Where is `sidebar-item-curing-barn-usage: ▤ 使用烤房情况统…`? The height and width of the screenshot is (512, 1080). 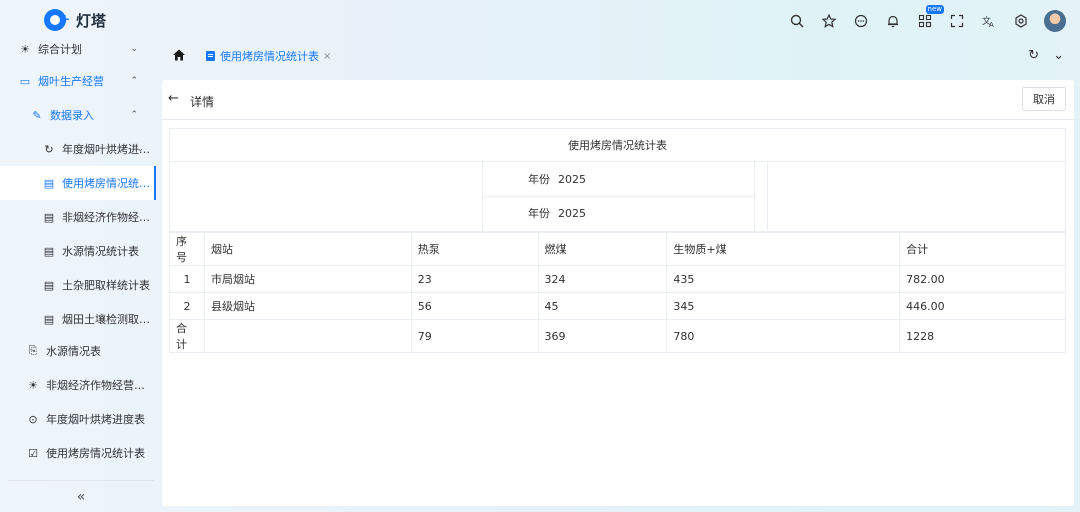 sidebar-item-curing-barn-usage: ▤ 使用烤房情况统… is located at coordinates (78, 183).